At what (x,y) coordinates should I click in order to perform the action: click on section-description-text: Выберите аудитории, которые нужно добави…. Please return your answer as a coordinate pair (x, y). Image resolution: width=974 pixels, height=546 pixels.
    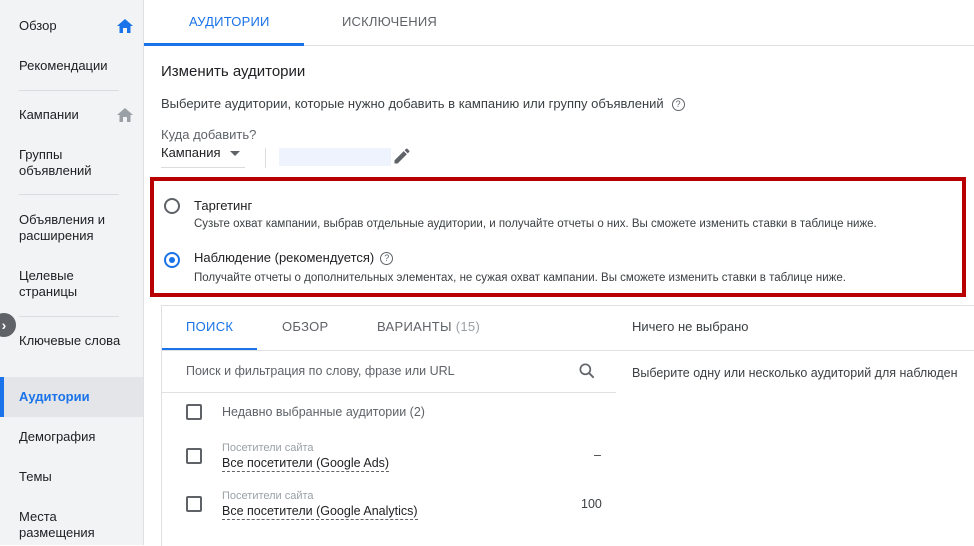
    Looking at the image, I should click on (412, 103).